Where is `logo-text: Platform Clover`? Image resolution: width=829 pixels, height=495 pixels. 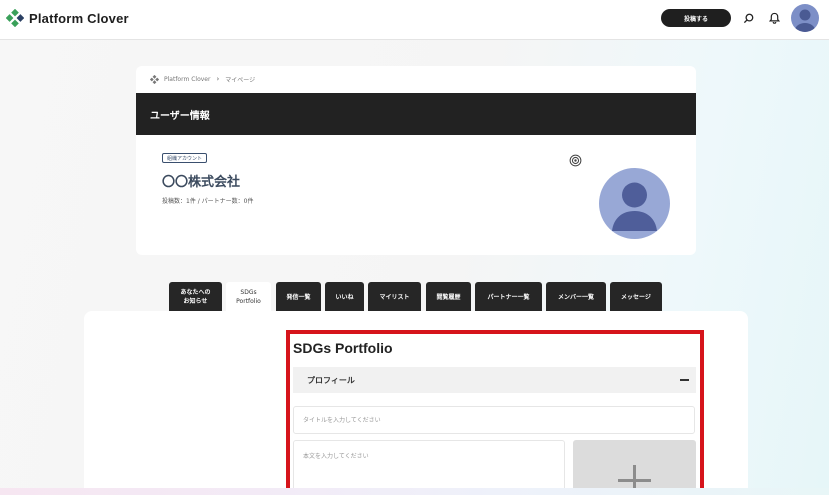
logo-text: Platform Clover is located at coordinates (79, 18).